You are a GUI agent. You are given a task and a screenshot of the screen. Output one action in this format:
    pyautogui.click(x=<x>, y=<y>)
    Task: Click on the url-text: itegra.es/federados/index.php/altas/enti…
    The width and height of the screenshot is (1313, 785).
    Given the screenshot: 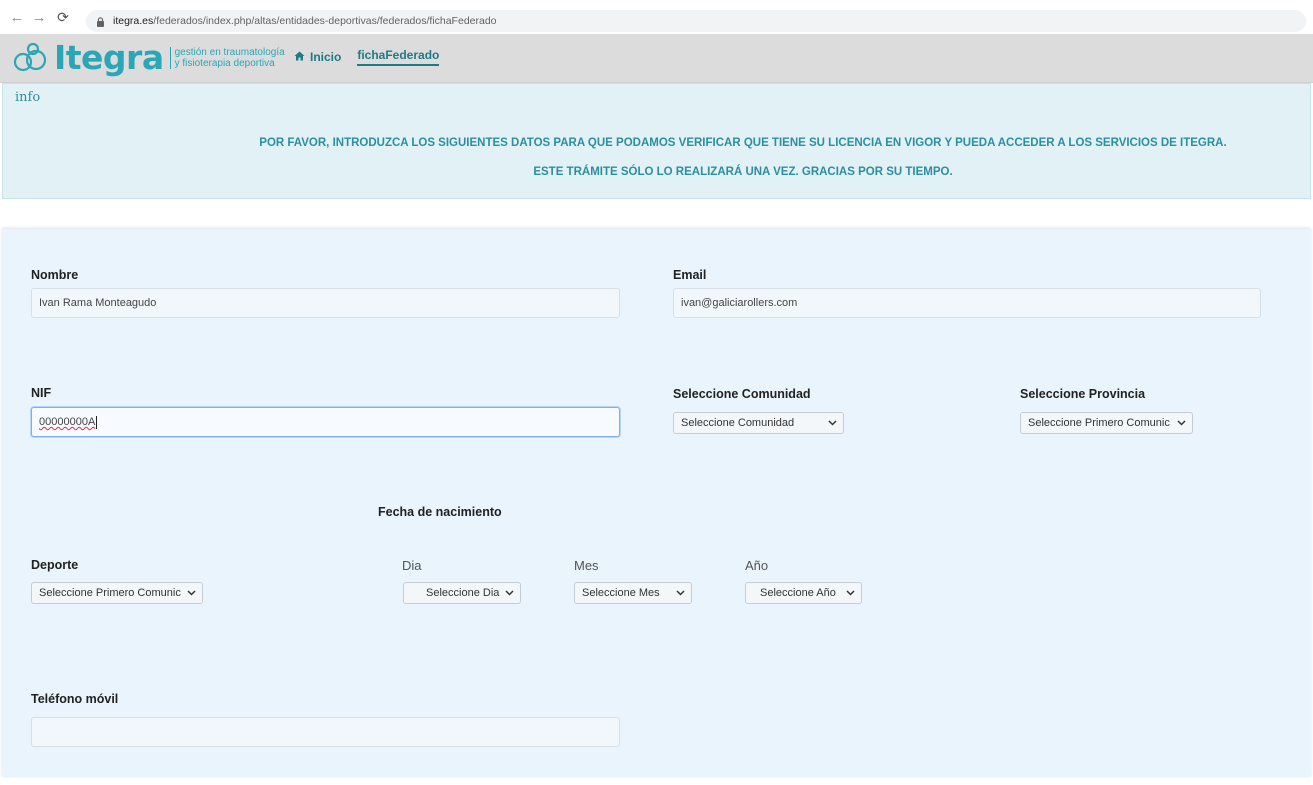 What is the action you would take?
    pyautogui.click(x=305, y=21)
    